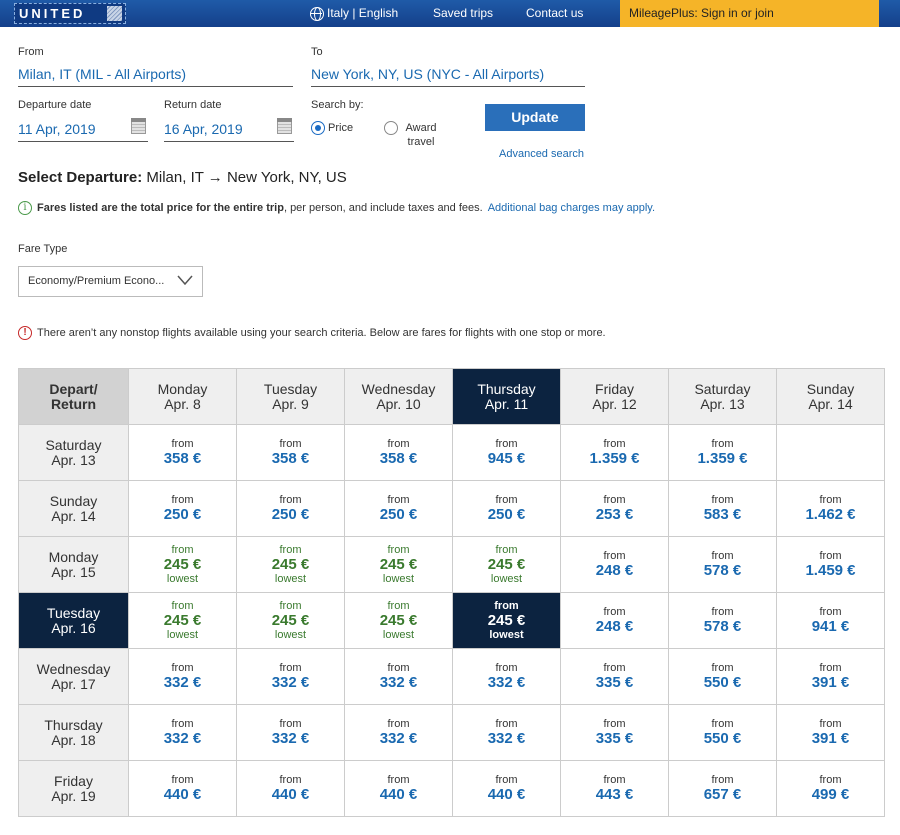  What do you see at coordinates (73, 620) in the screenshot?
I see `return-row-header: Tuesday Apr. 16` at bounding box center [73, 620].